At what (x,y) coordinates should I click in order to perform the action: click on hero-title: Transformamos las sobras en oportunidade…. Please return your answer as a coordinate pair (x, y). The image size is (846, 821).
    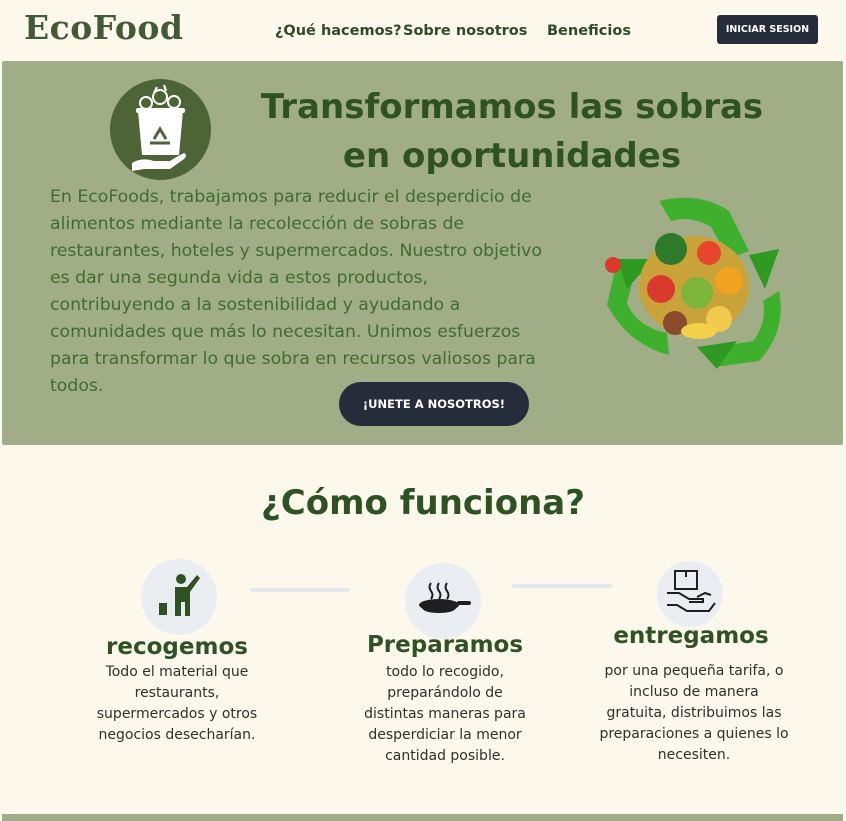
    Looking at the image, I should click on (512, 132).